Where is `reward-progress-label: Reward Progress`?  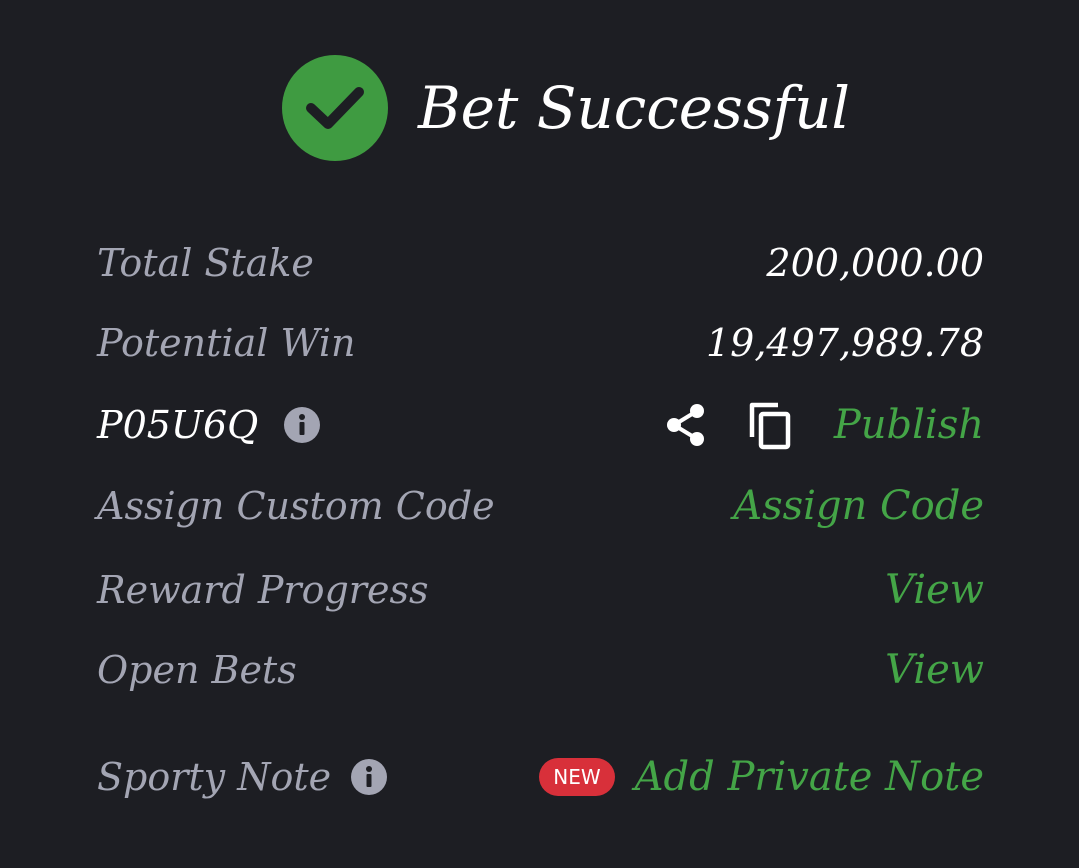
reward-progress-label: Reward Progress is located at coordinates (263, 590).